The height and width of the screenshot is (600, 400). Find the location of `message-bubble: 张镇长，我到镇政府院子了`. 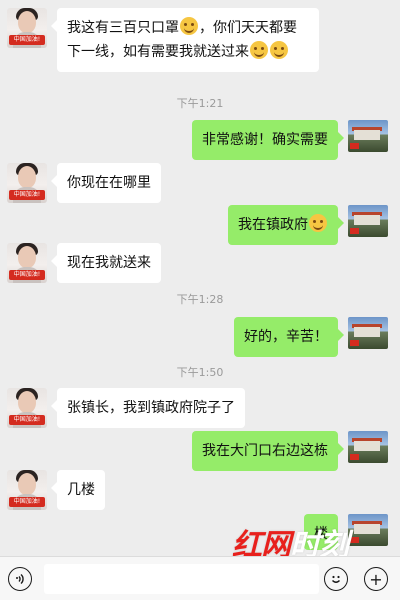

message-bubble: 张镇长，我到镇政府院子了 is located at coordinates (148, 408).